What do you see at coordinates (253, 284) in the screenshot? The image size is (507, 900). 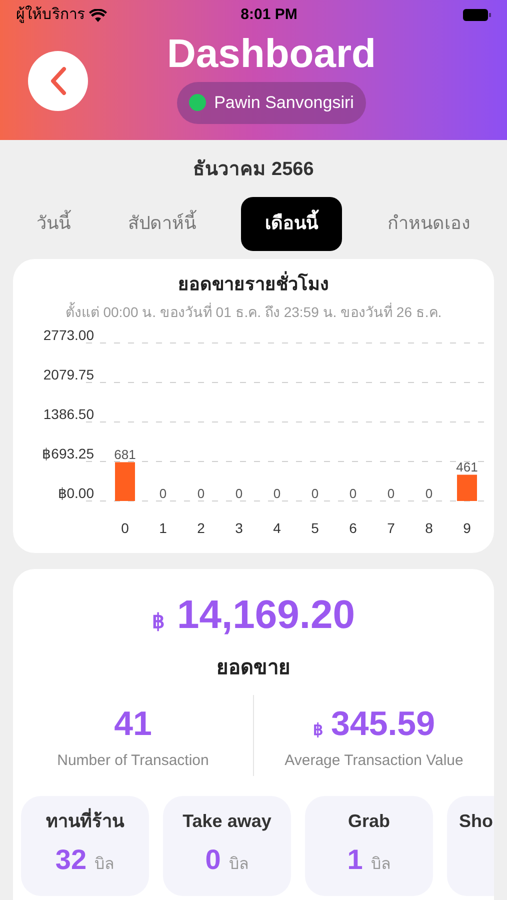 I see `chart-title: ยอดขายรายชั่วโมง` at bounding box center [253, 284].